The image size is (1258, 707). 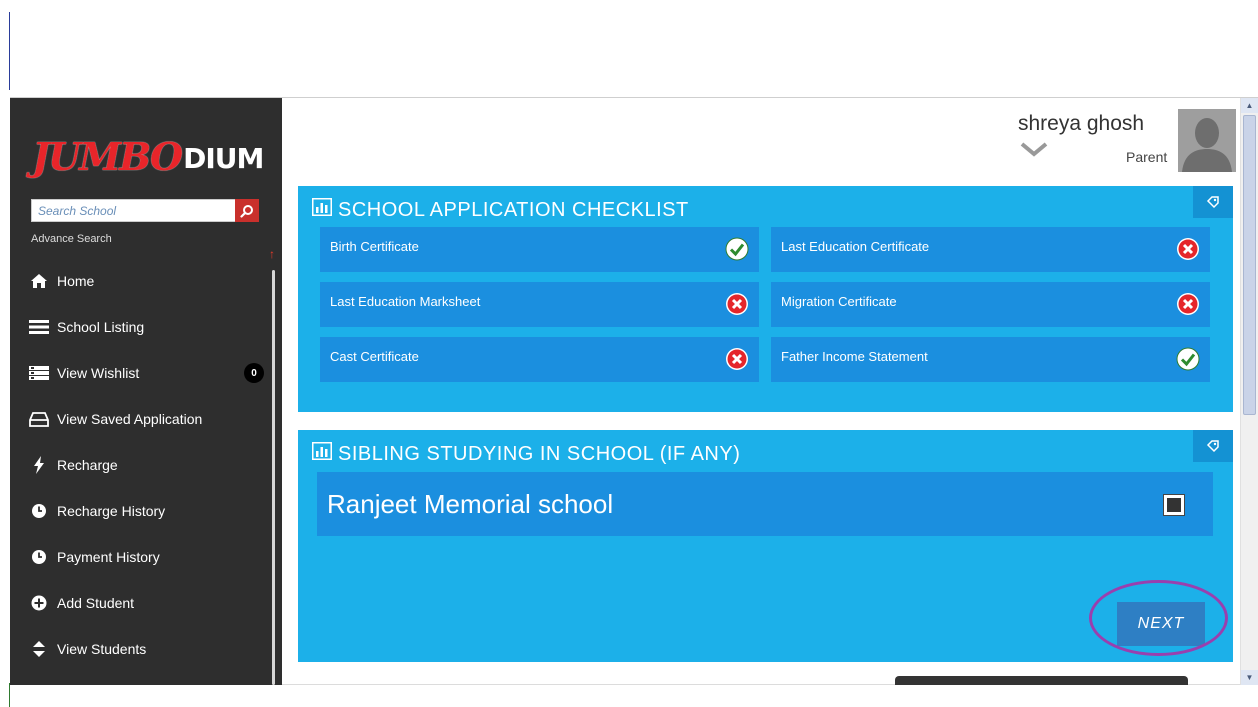 I want to click on footer-dark-bar, so click(x=1041, y=680).